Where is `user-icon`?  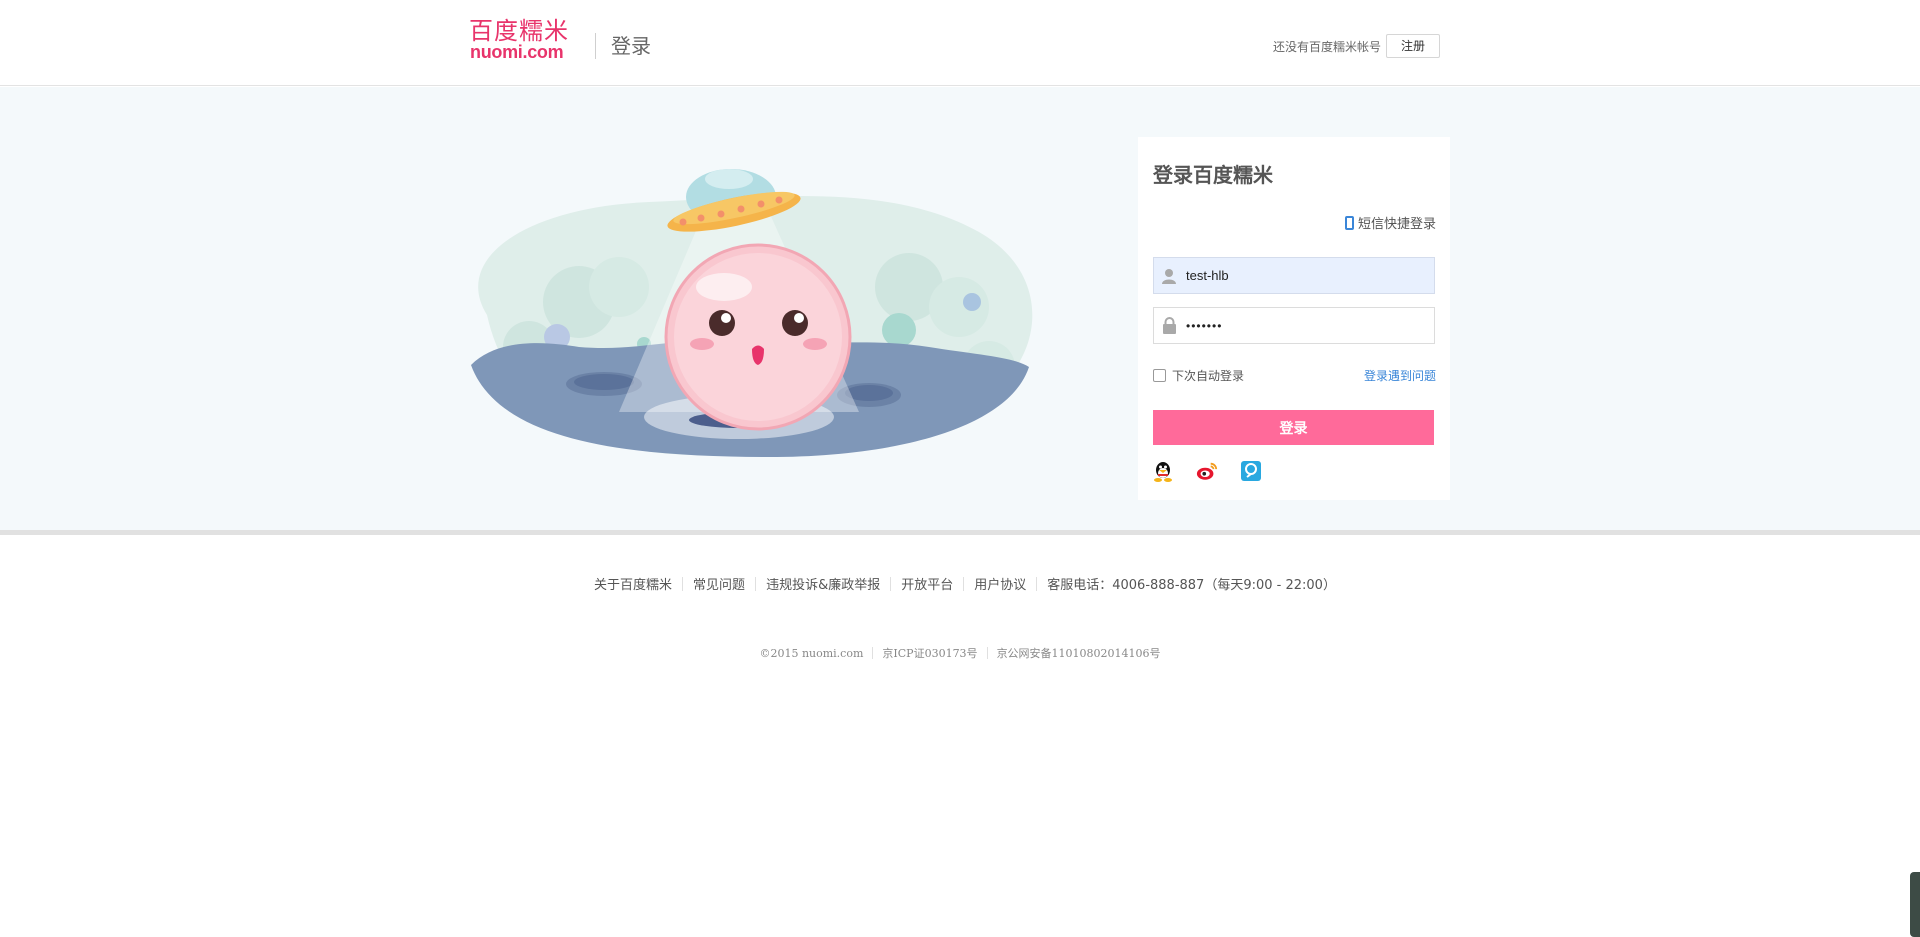
user-icon is located at coordinates (1169, 275).